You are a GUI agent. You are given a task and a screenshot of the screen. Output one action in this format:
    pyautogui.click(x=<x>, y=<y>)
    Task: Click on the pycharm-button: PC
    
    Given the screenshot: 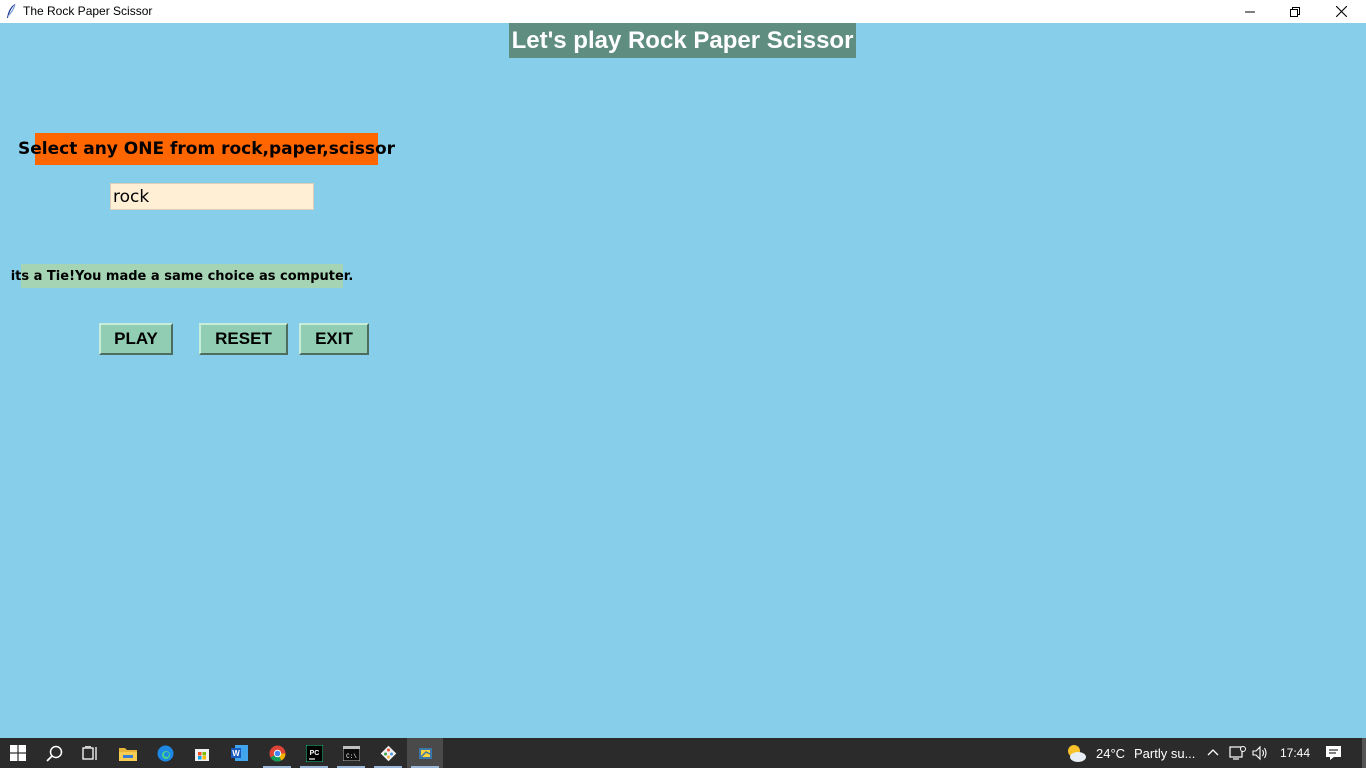 What is the action you would take?
    pyautogui.click(x=314, y=753)
    